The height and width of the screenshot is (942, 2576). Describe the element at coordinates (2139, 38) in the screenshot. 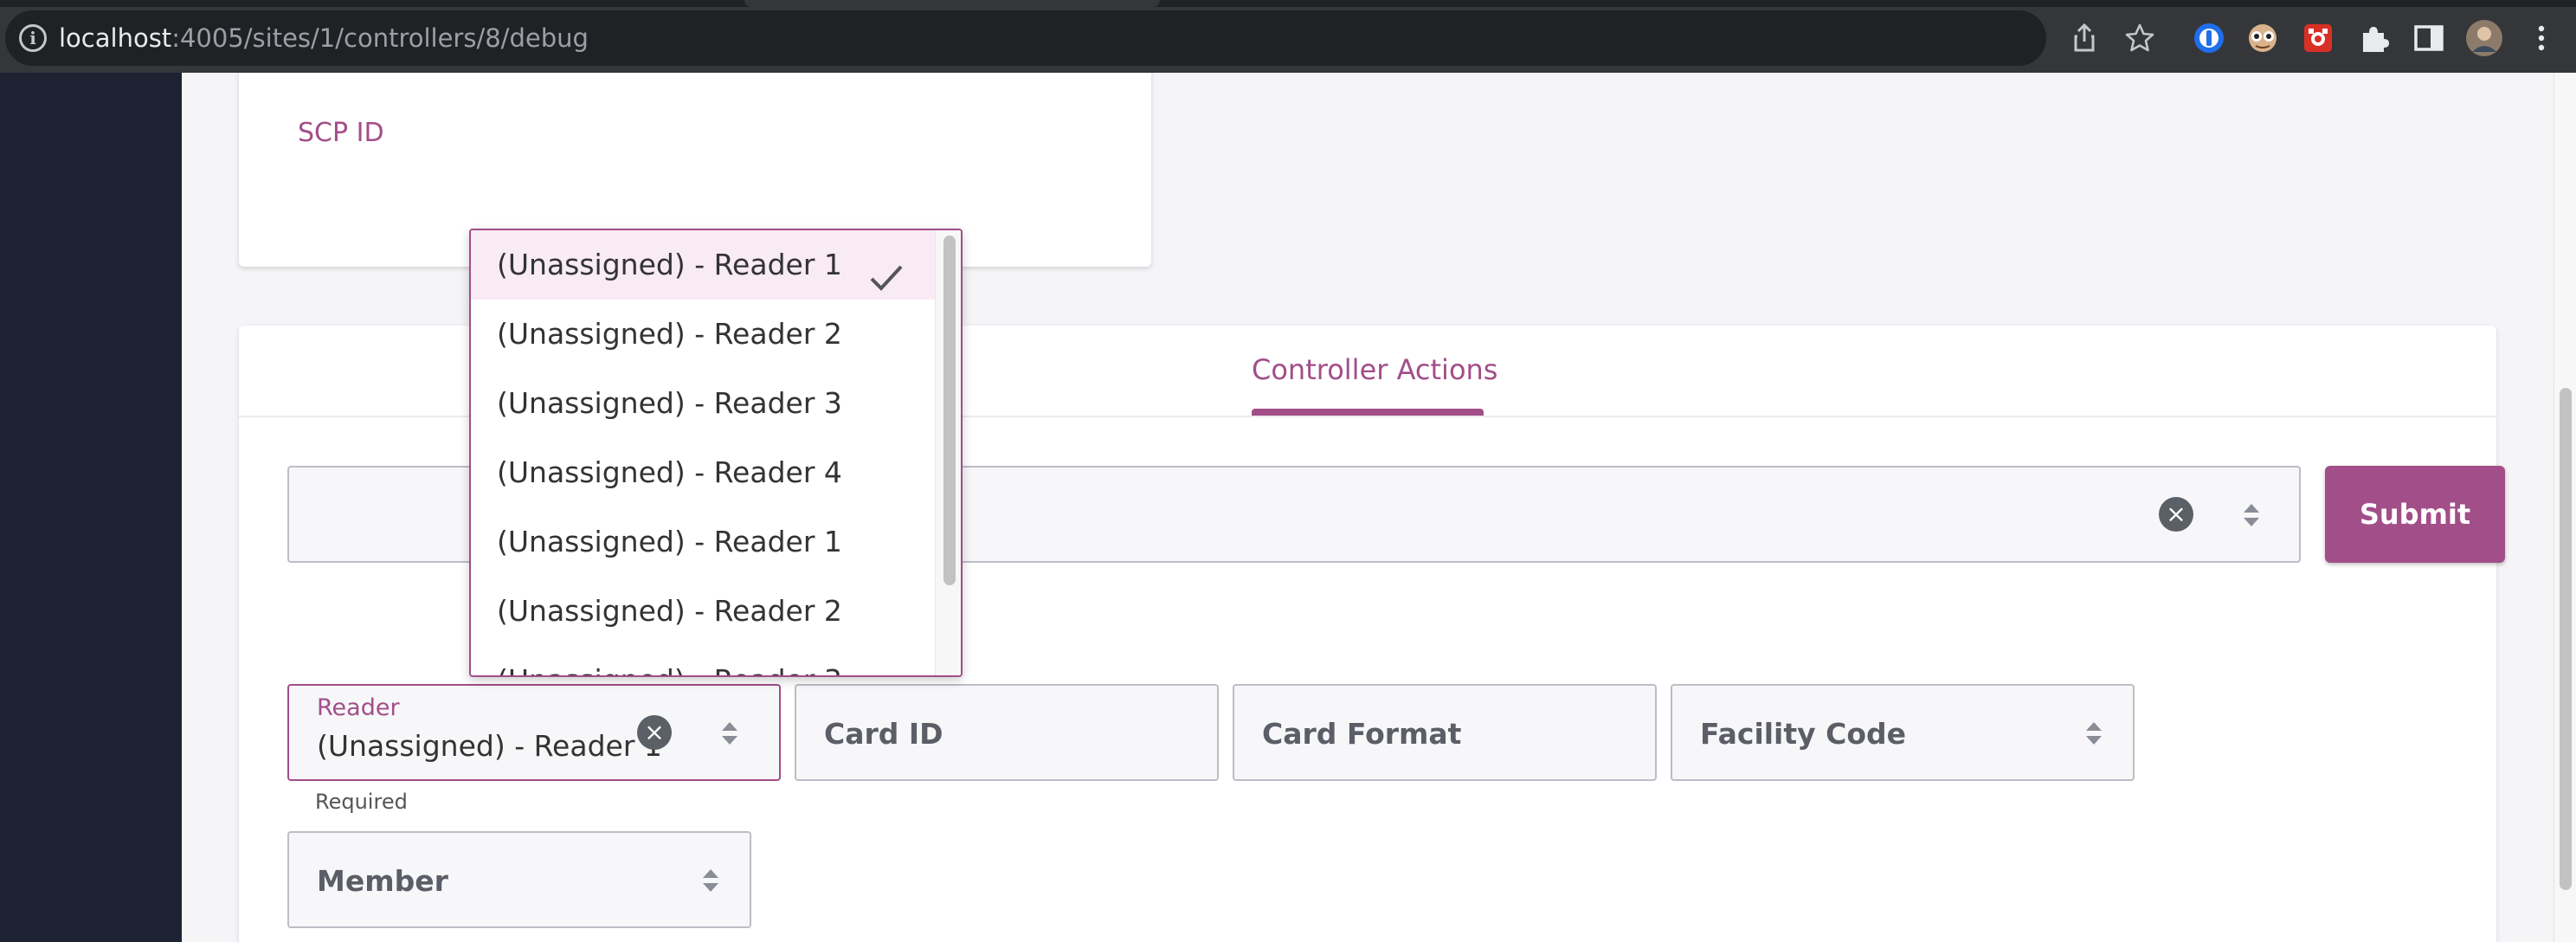

I see `star-icon` at that location.